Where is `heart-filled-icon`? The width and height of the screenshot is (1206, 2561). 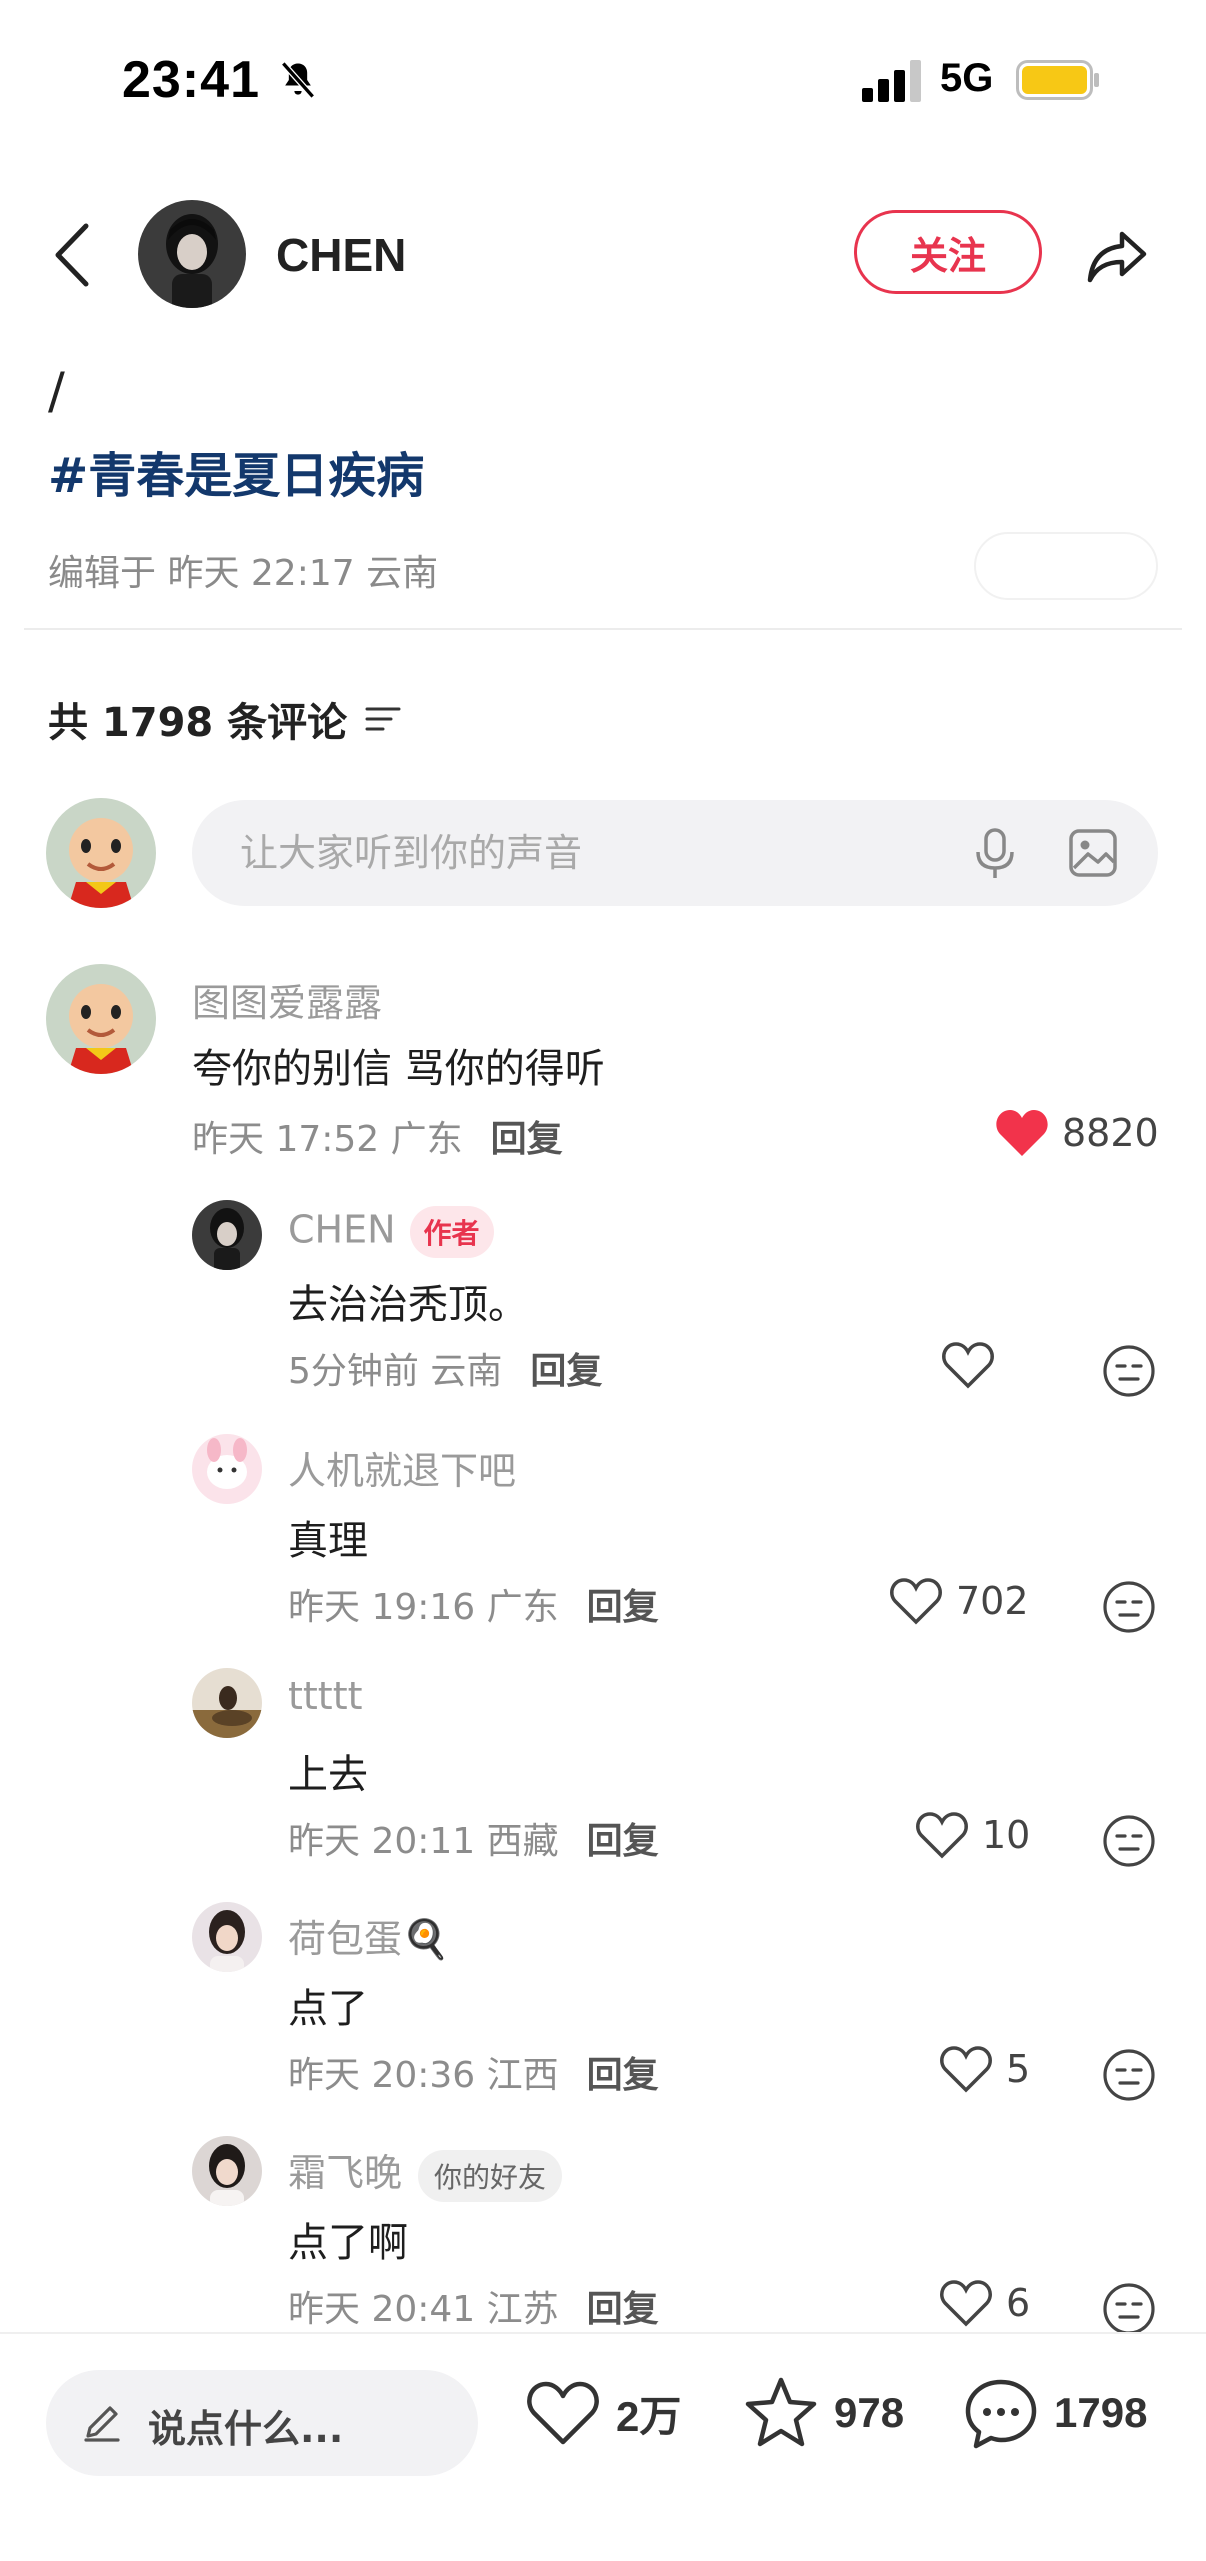
heart-filled-icon is located at coordinates (1022, 1133).